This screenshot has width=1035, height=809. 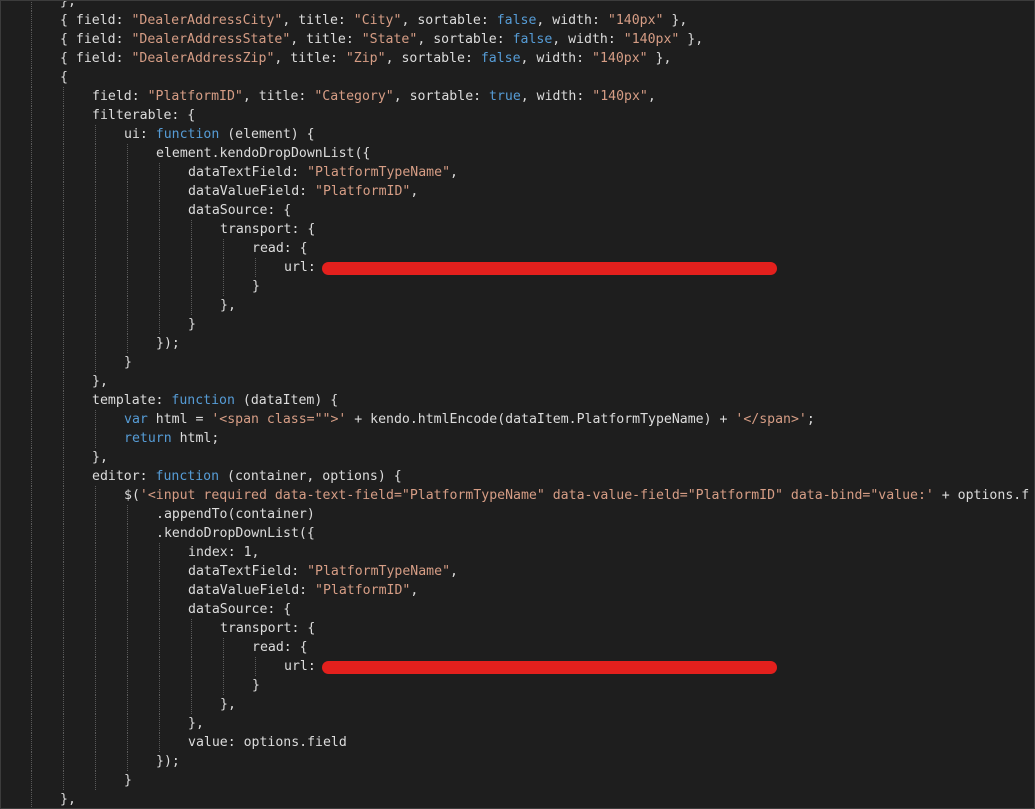 What do you see at coordinates (120, 96) in the screenshot?
I see `code-token: field:` at bounding box center [120, 96].